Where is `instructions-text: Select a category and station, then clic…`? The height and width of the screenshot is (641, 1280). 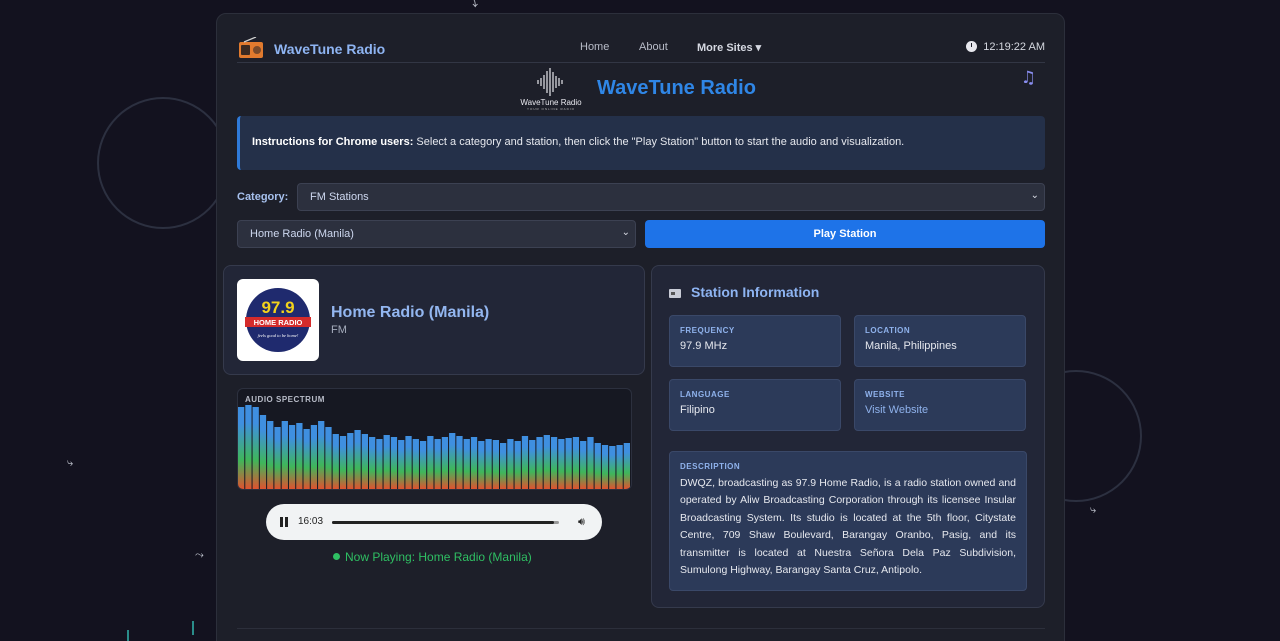
instructions-text: Select a category and station, then clic… is located at coordinates (659, 142).